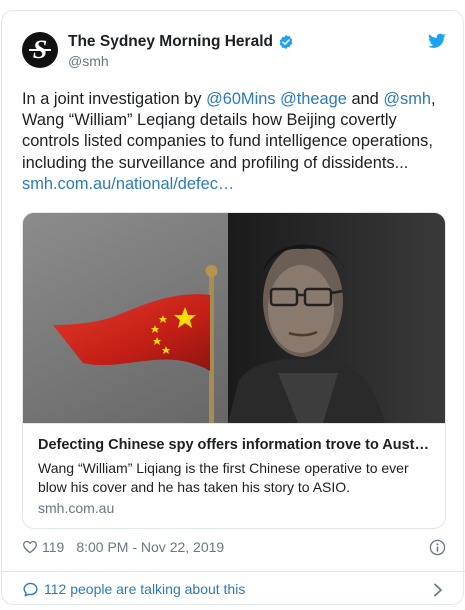  I want to click on talking-text: 112 people are talking about this, so click(144, 589).